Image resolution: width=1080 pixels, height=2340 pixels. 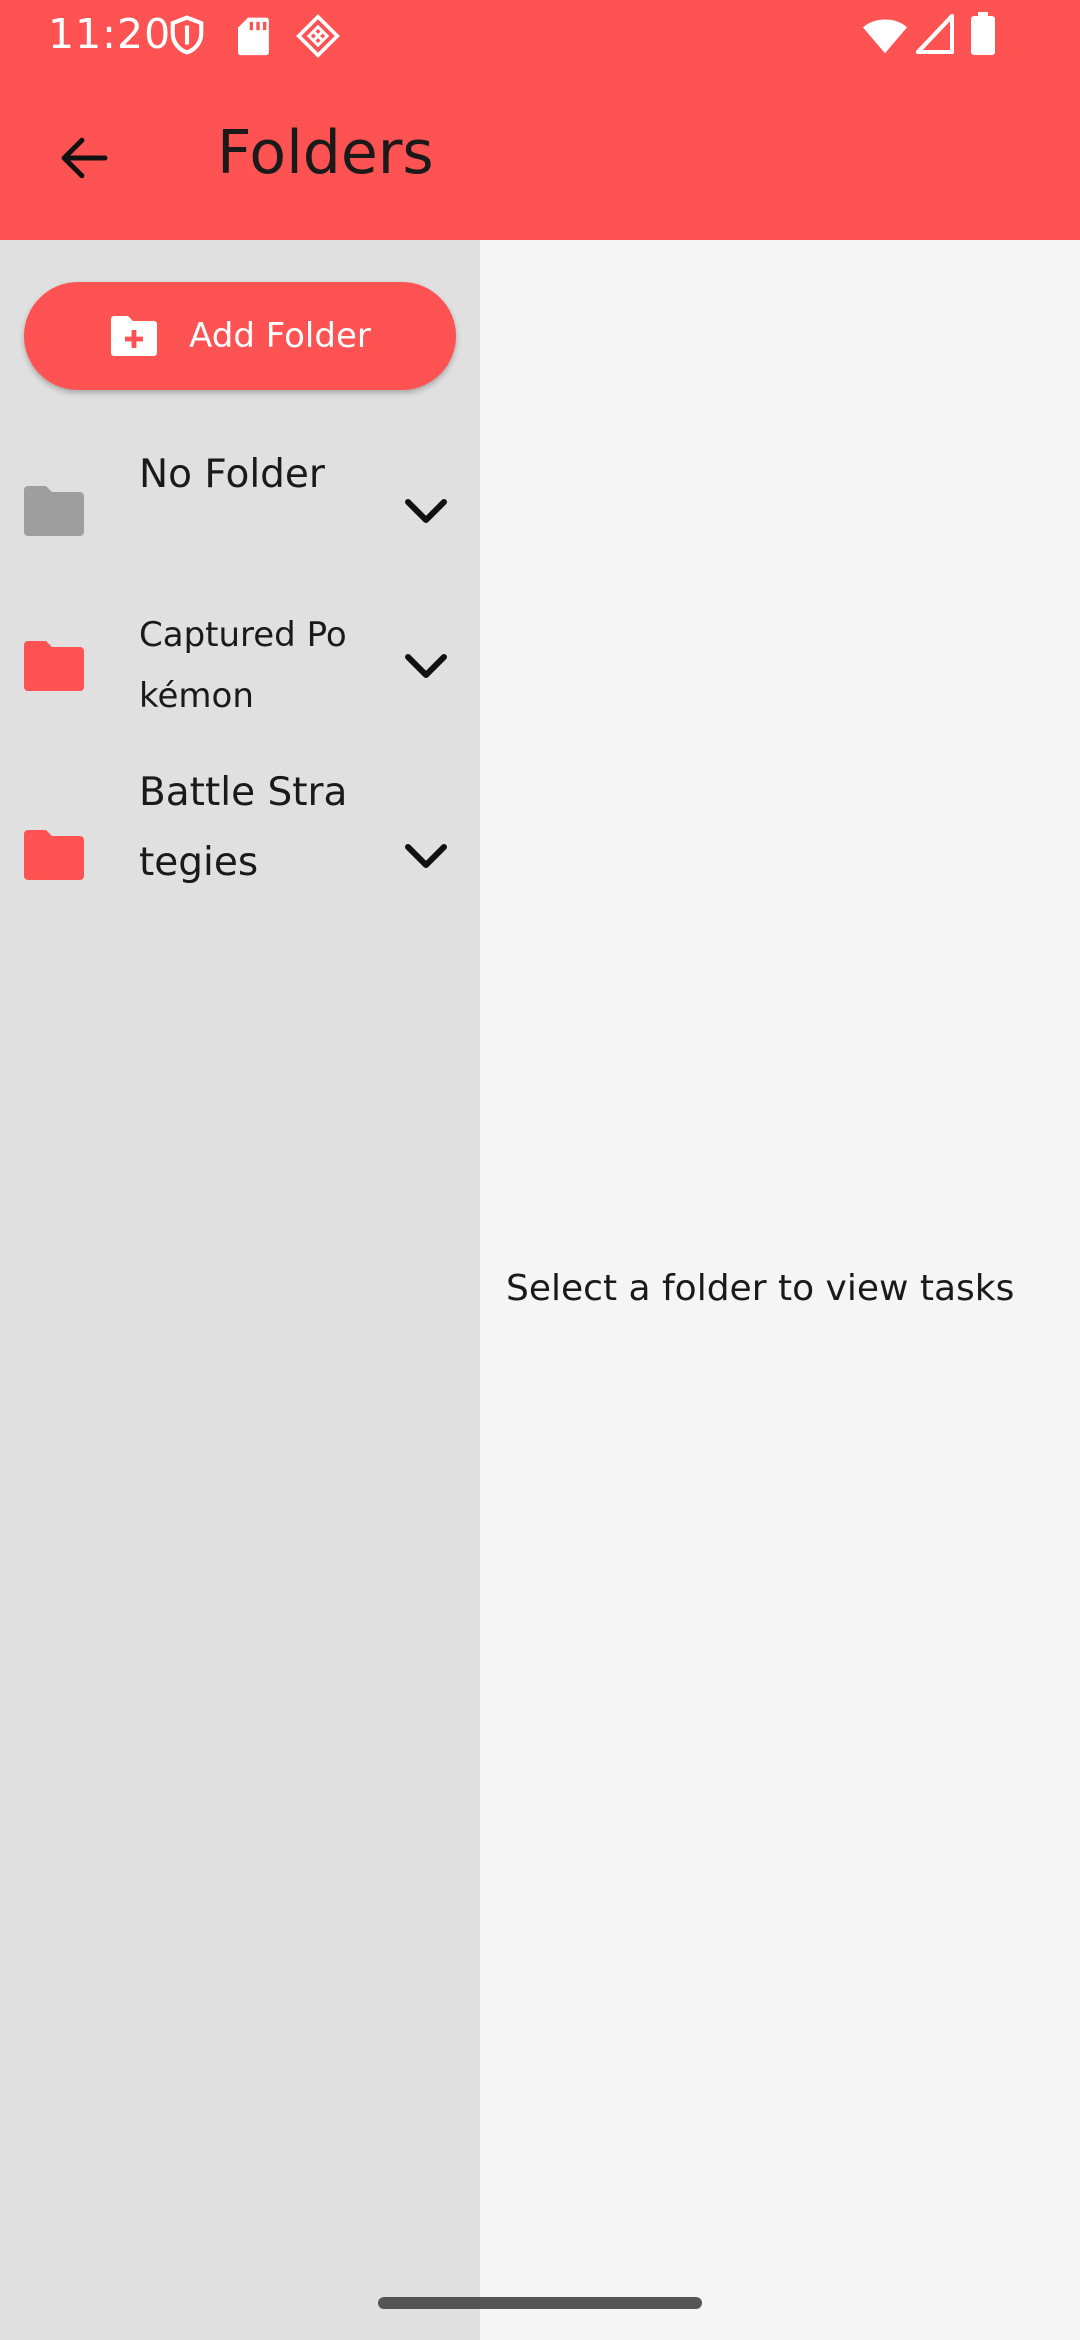 I want to click on signal-icon, so click(x=935, y=34).